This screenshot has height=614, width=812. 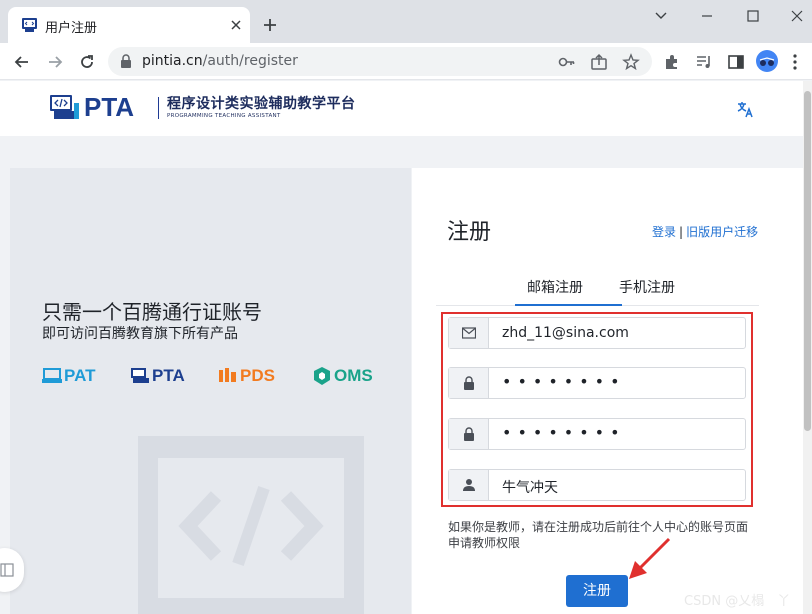 What do you see at coordinates (55, 62) in the screenshot?
I see `forward-arrow-icon` at bounding box center [55, 62].